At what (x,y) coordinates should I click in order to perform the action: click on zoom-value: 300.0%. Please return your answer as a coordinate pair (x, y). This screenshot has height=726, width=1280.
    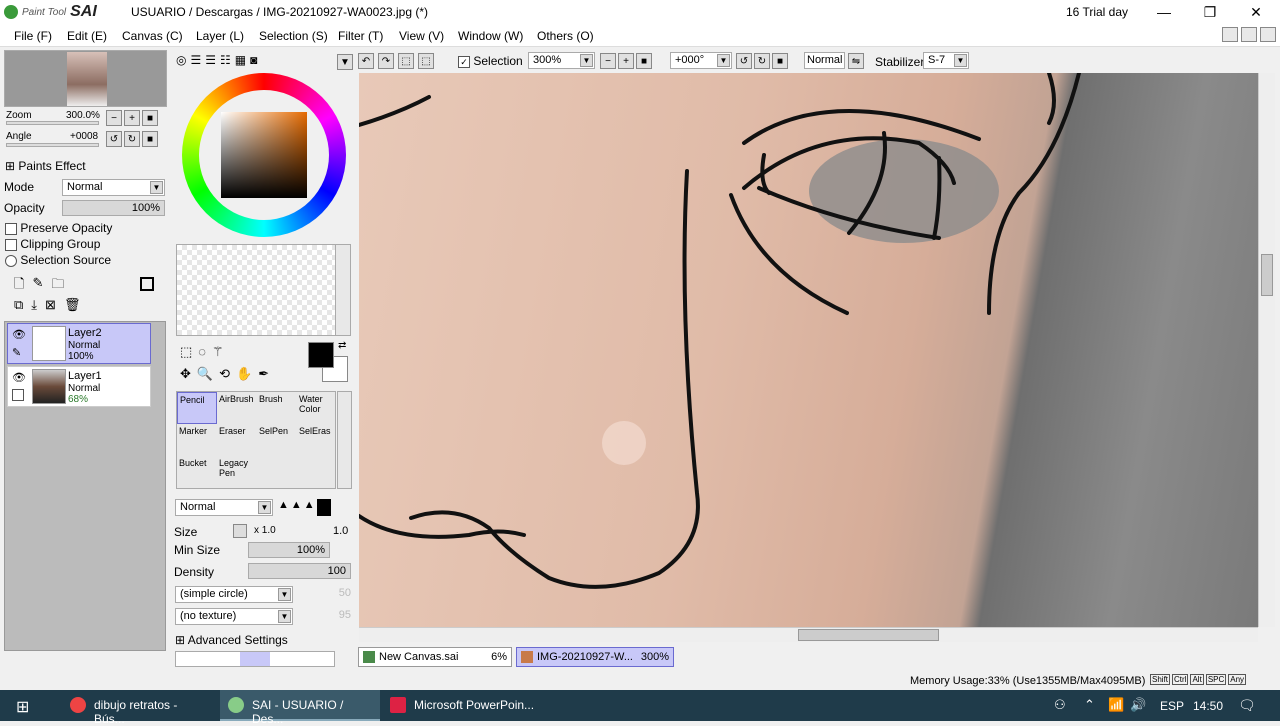
    Looking at the image, I should click on (83, 115).